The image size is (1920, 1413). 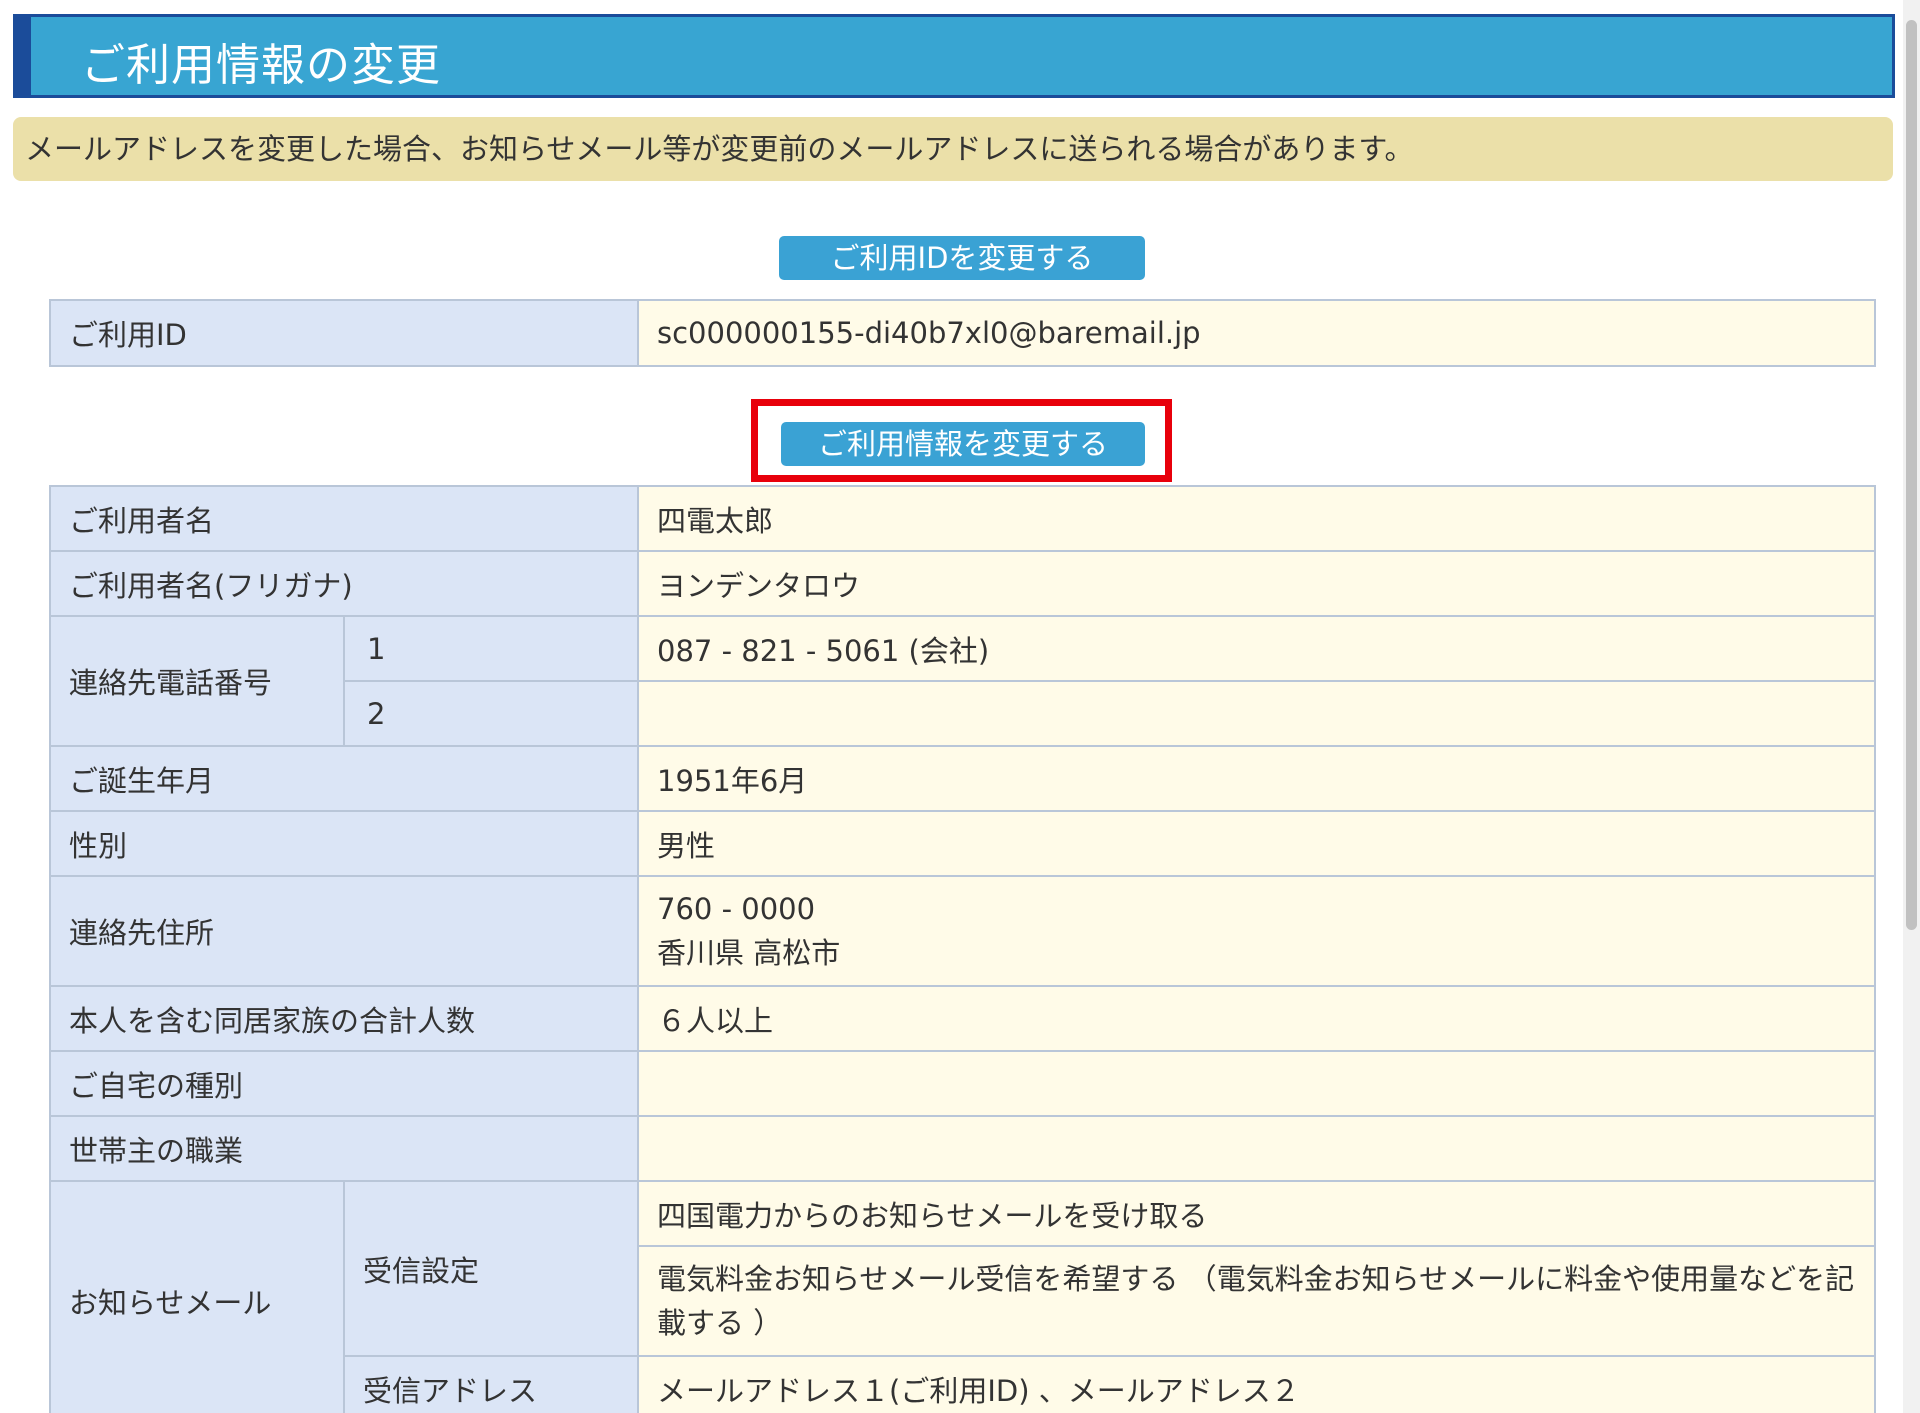 I want to click on address-city: 香川県 高松市, so click(x=749, y=953).